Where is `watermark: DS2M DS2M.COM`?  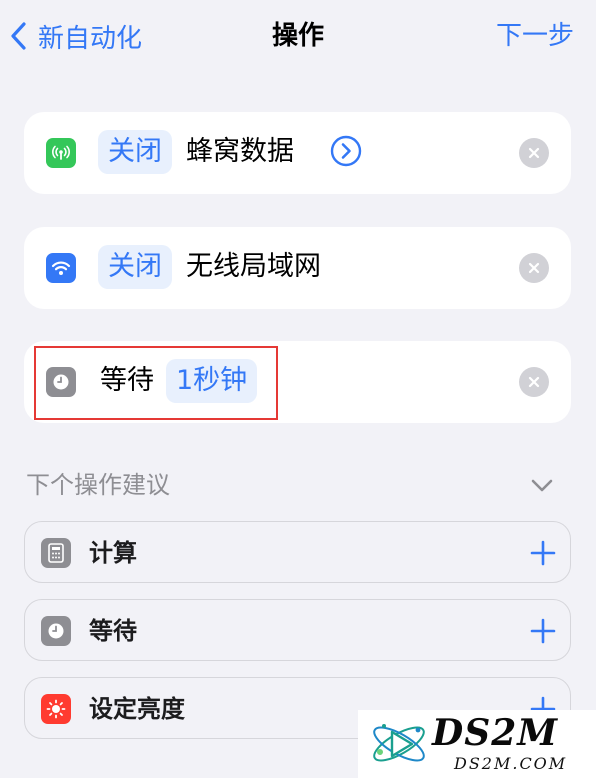 watermark: DS2M DS2M.COM is located at coordinates (477, 744).